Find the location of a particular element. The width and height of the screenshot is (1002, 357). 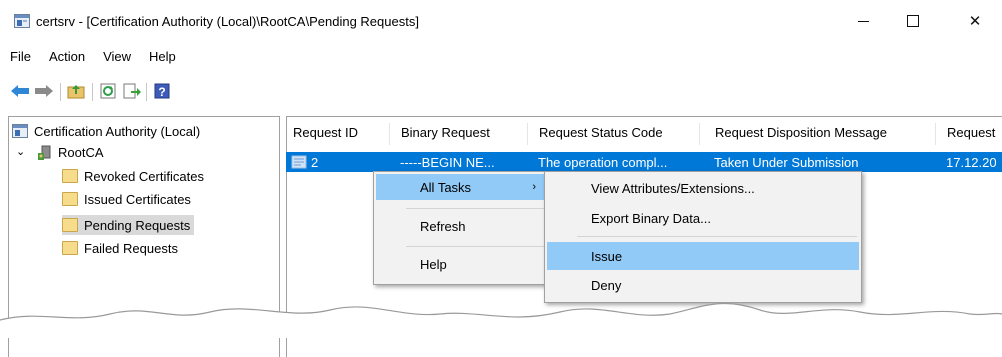

tree-label: RootCA is located at coordinates (81, 152).